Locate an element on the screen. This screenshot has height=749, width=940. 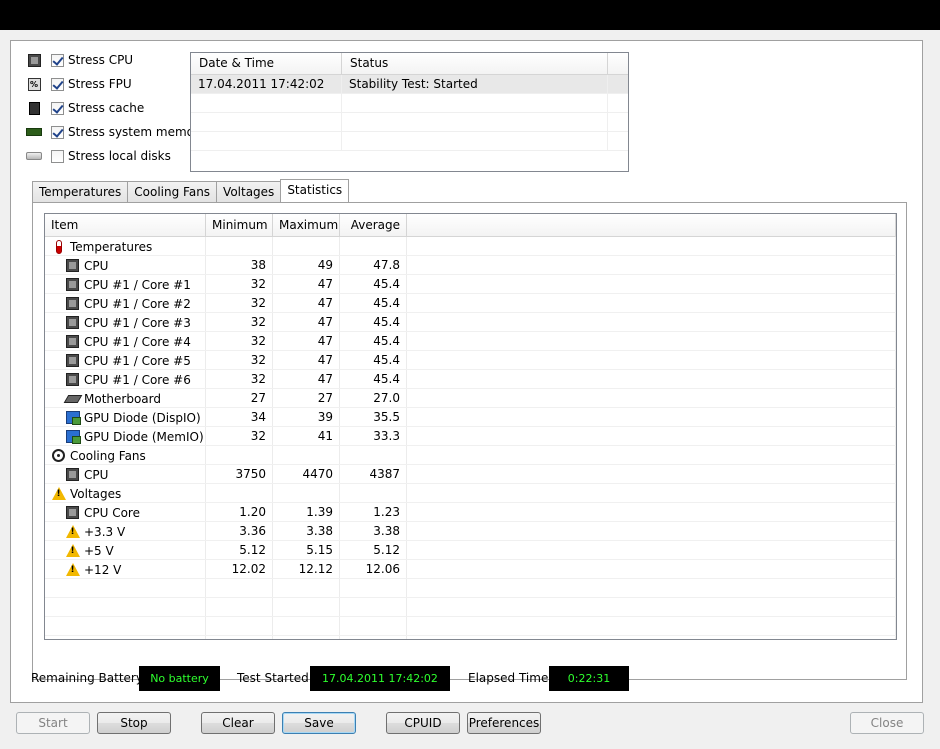
stats-group-row: Cooling Fans is located at coordinates (470, 455).